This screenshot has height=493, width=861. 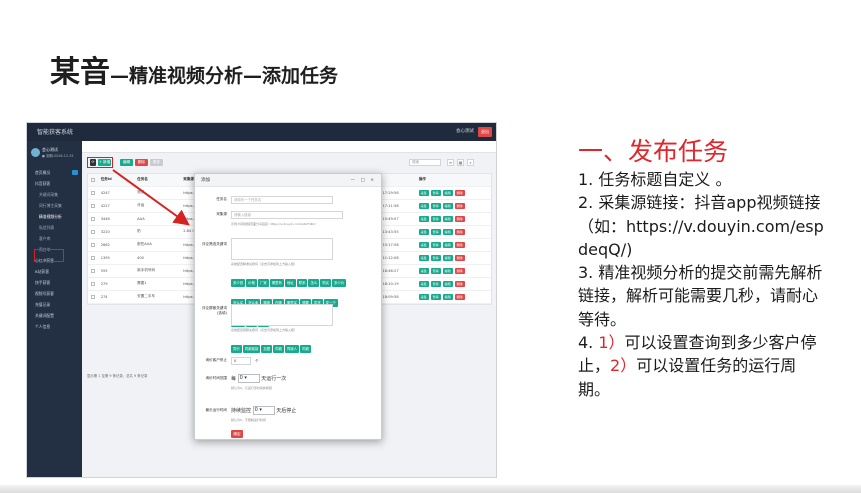 What do you see at coordinates (236, 349) in the screenshot?
I see `keyword-chip: 同行` at bounding box center [236, 349].